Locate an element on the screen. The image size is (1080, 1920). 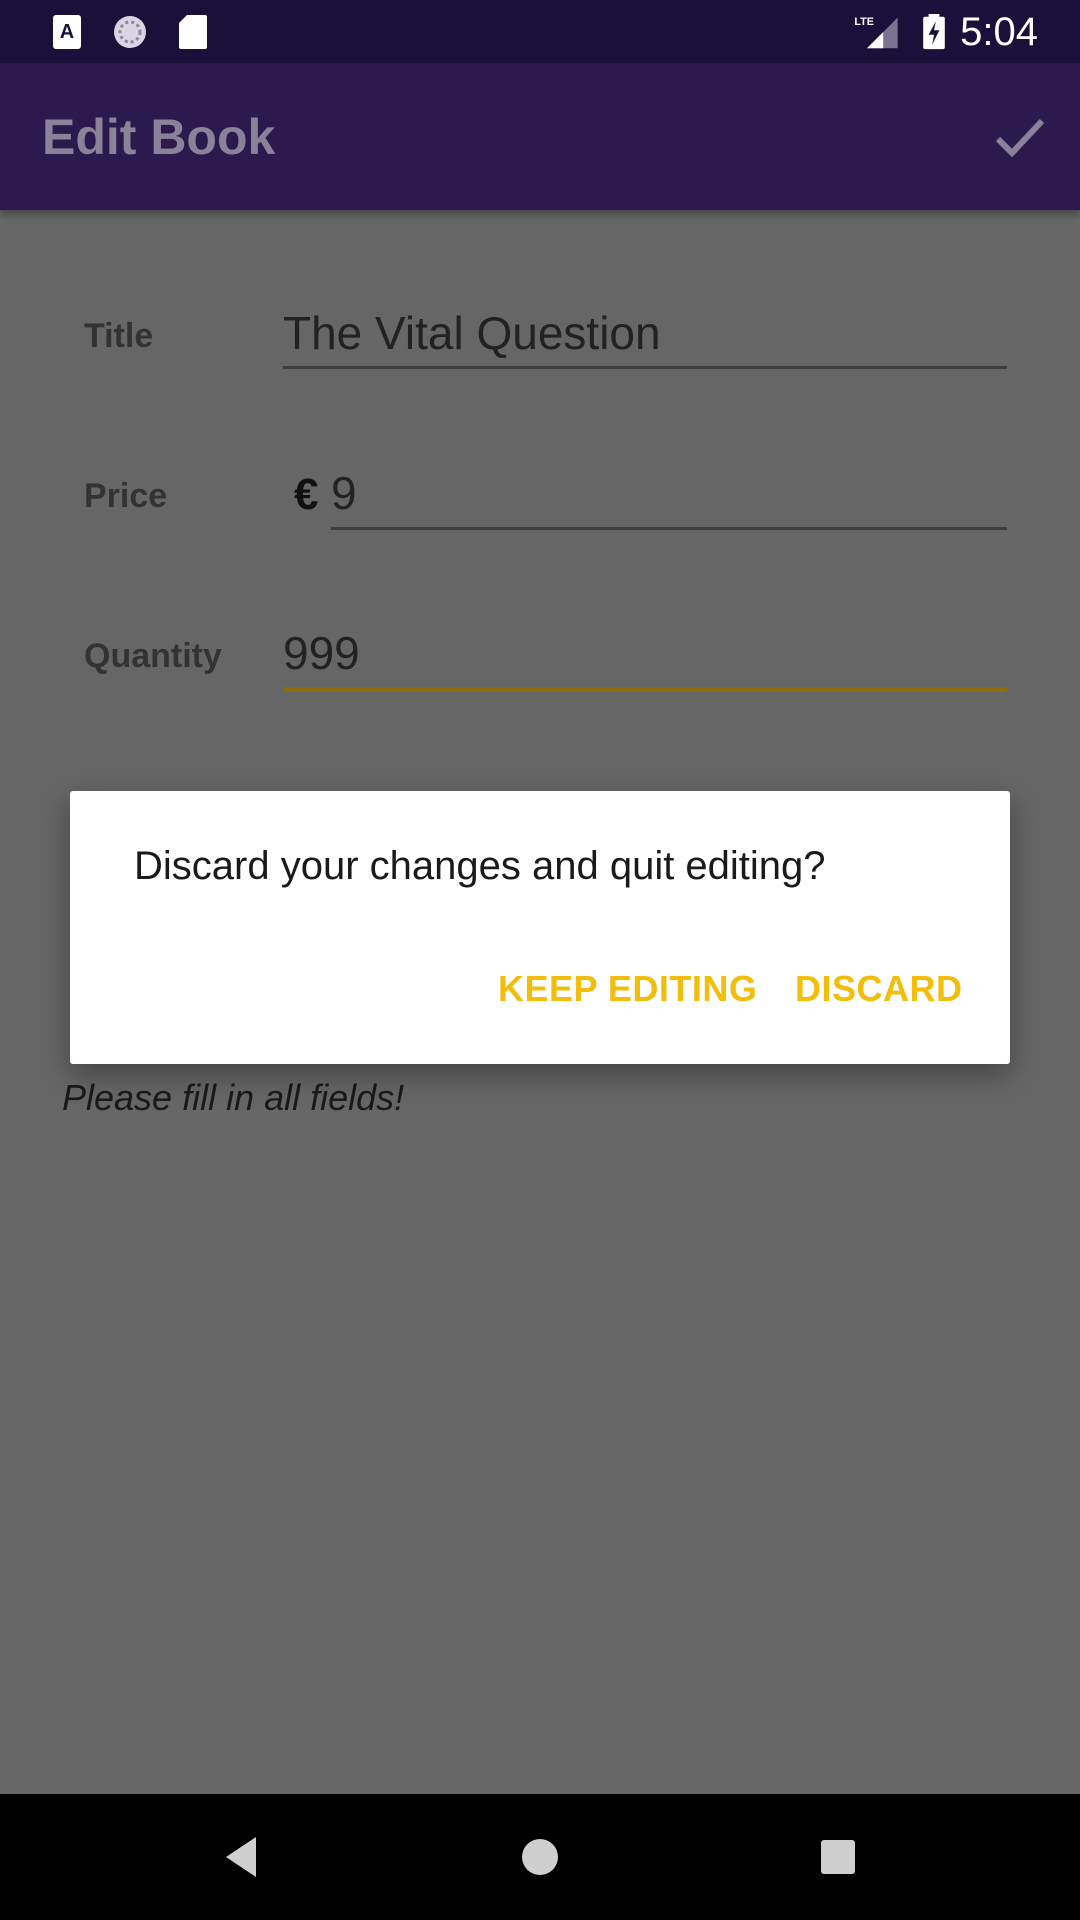
discard-button: DISCARD is located at coordinates (879, 989).